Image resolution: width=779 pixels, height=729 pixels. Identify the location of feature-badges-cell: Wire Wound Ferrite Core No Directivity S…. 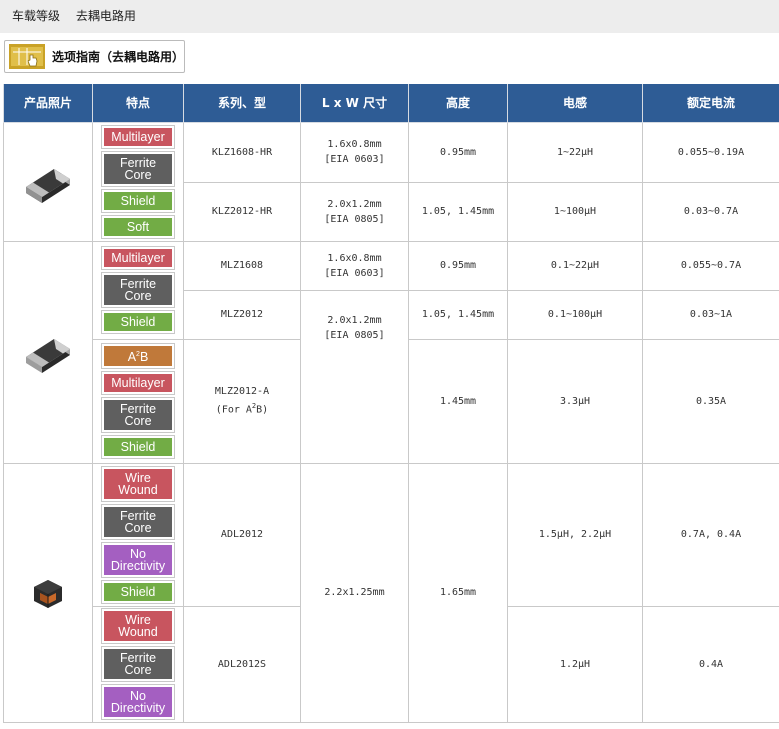
(138, 534).